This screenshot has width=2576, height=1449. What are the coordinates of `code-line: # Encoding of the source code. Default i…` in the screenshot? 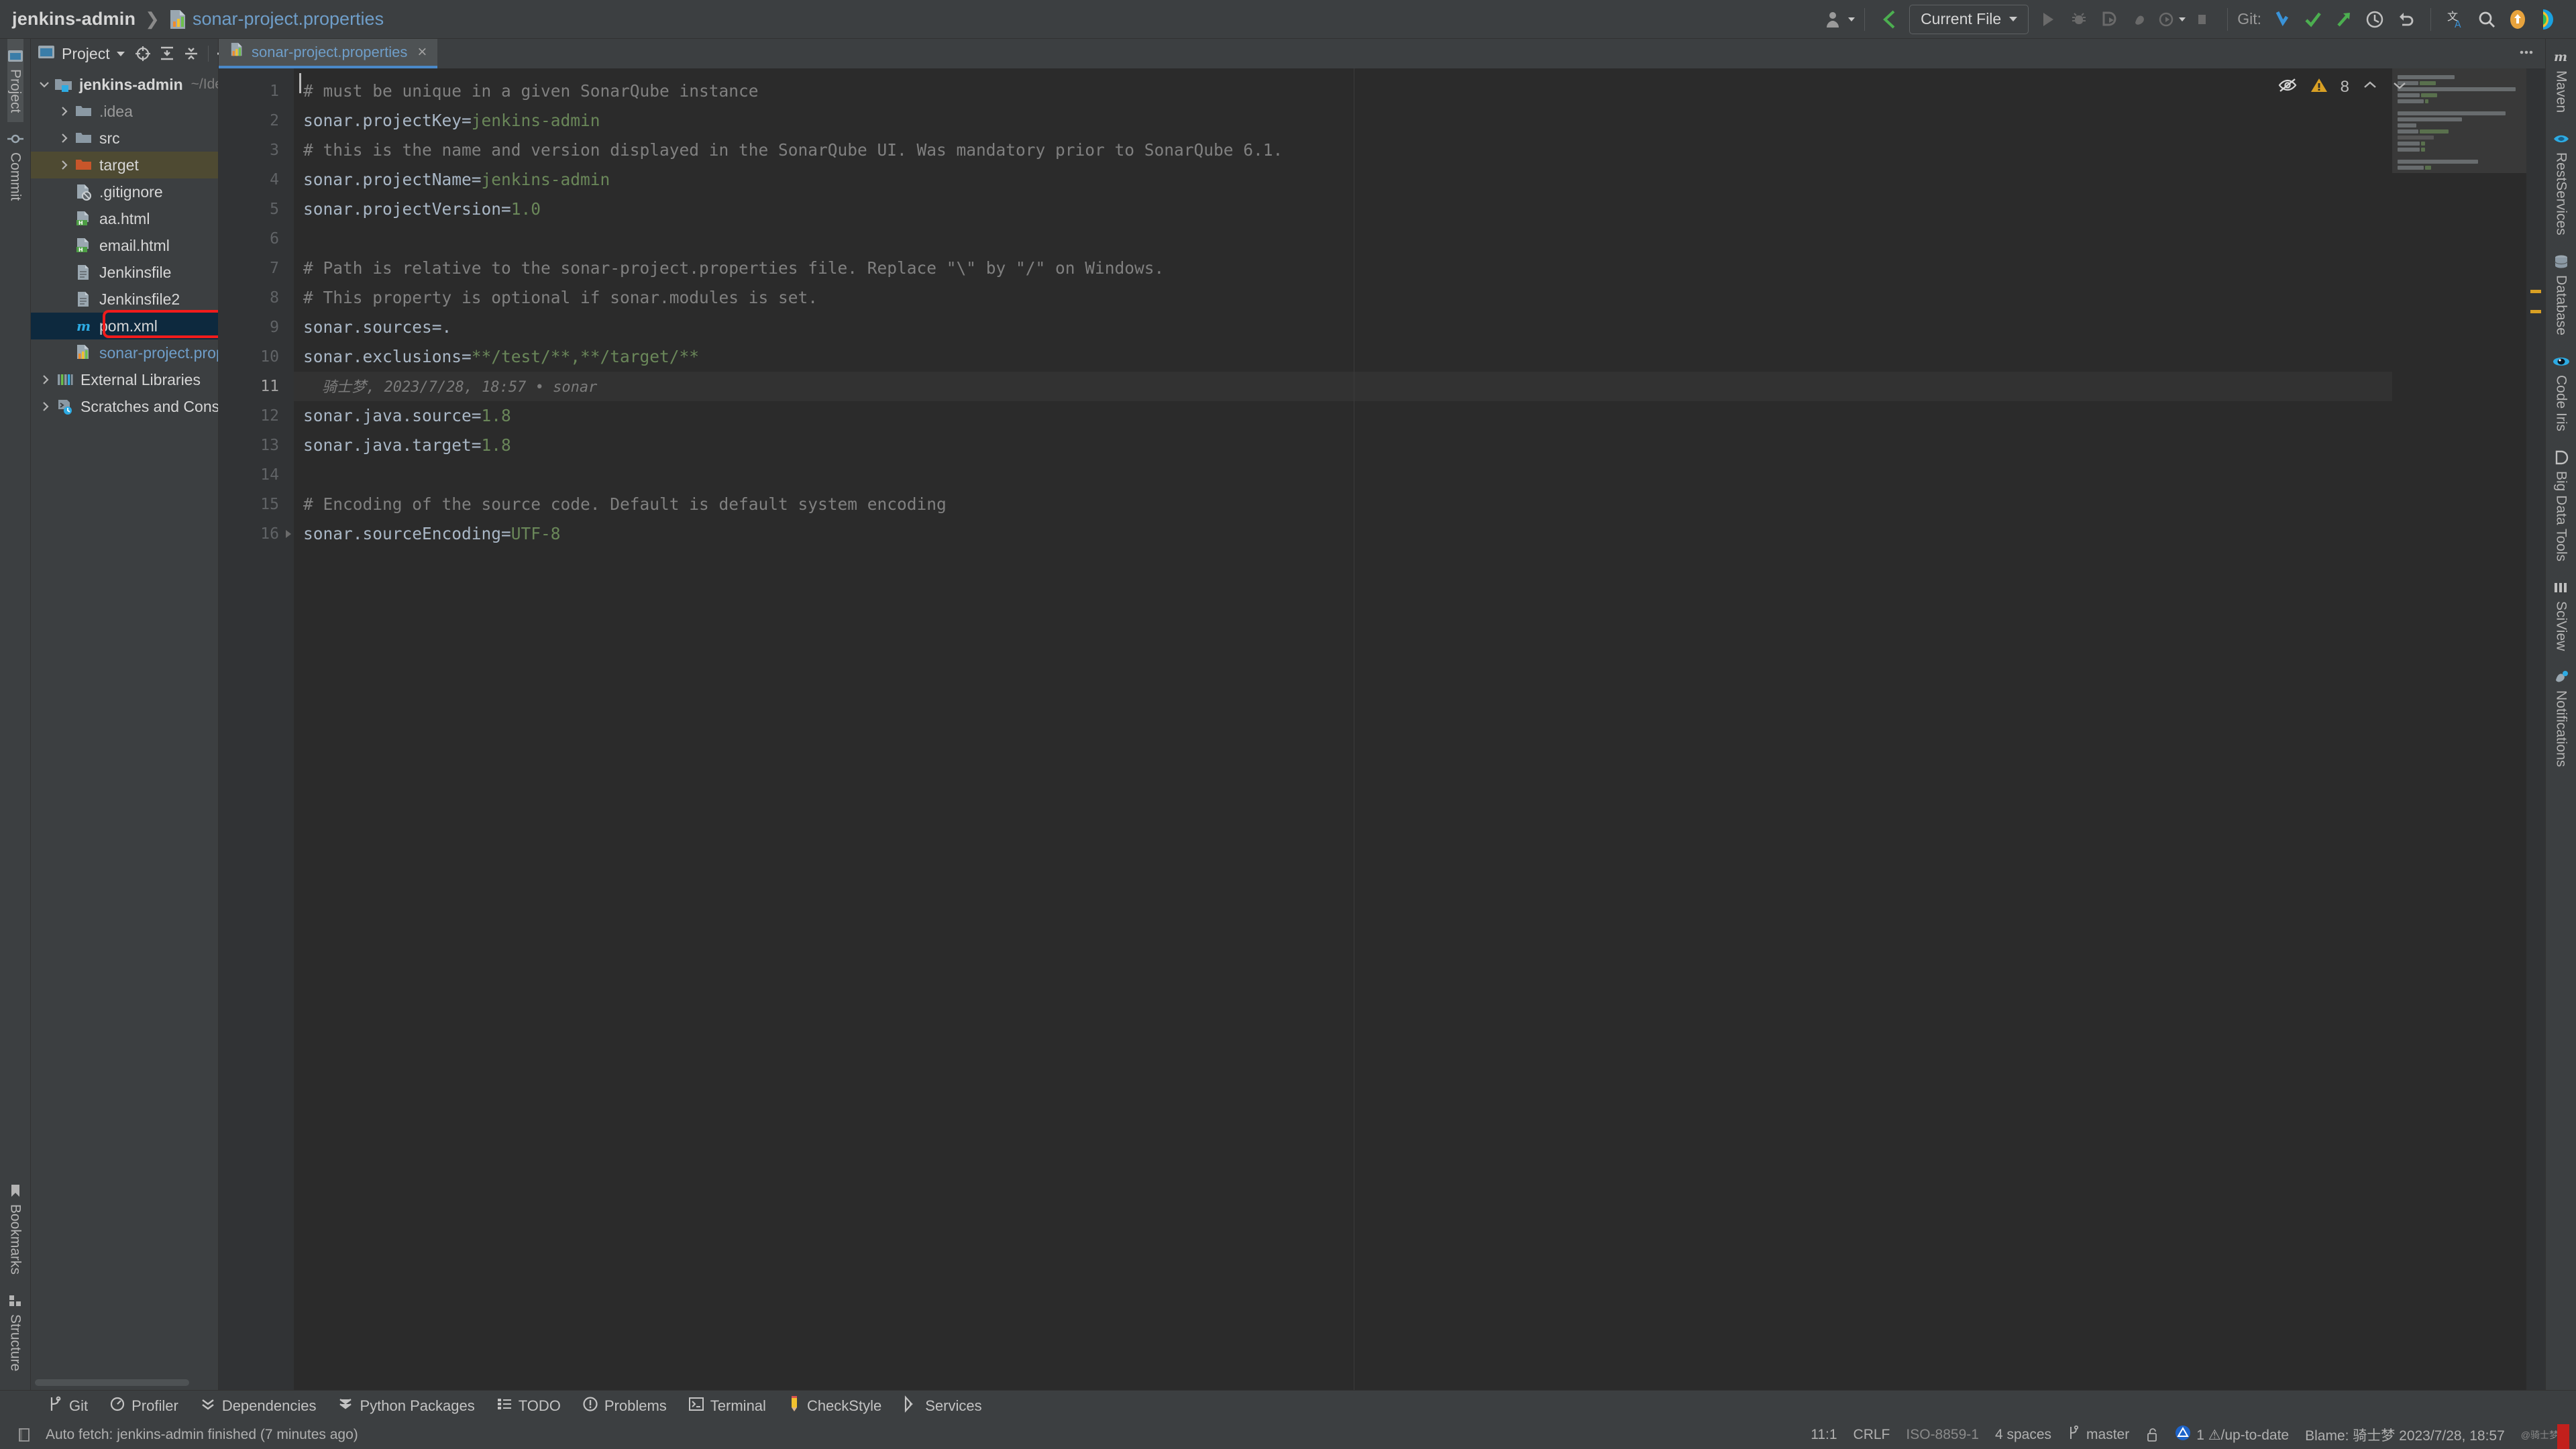 It's located at (1343, 504).